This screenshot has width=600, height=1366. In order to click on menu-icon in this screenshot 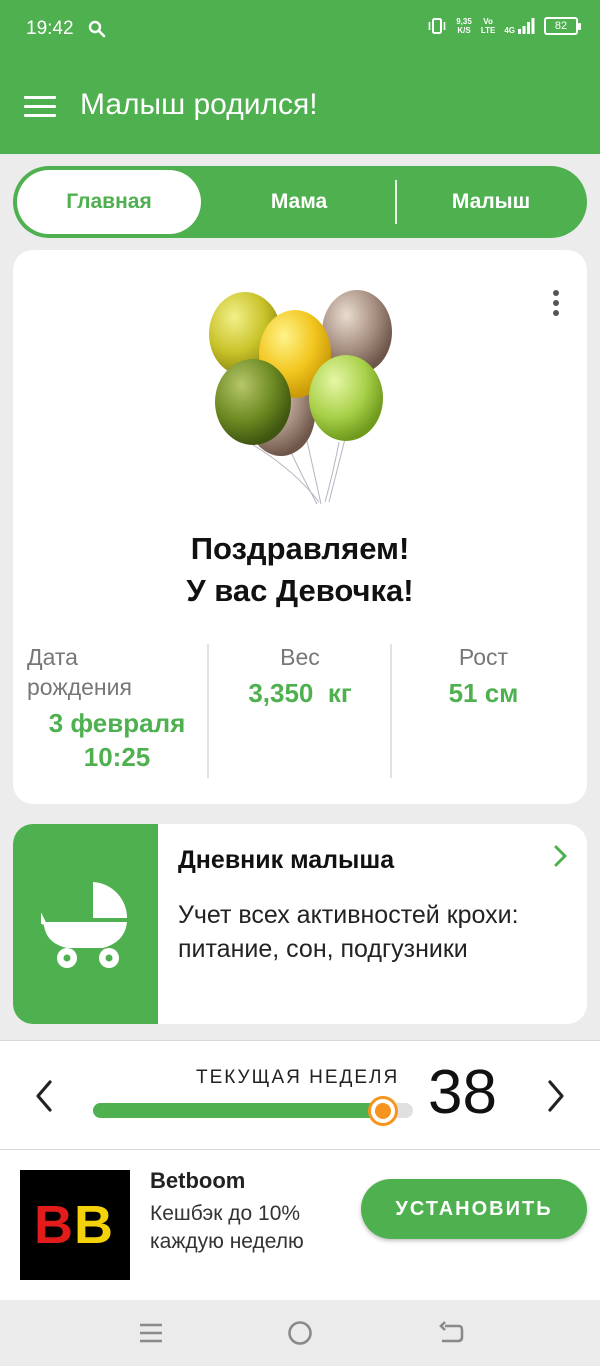, I will do `click(40, 107)`.